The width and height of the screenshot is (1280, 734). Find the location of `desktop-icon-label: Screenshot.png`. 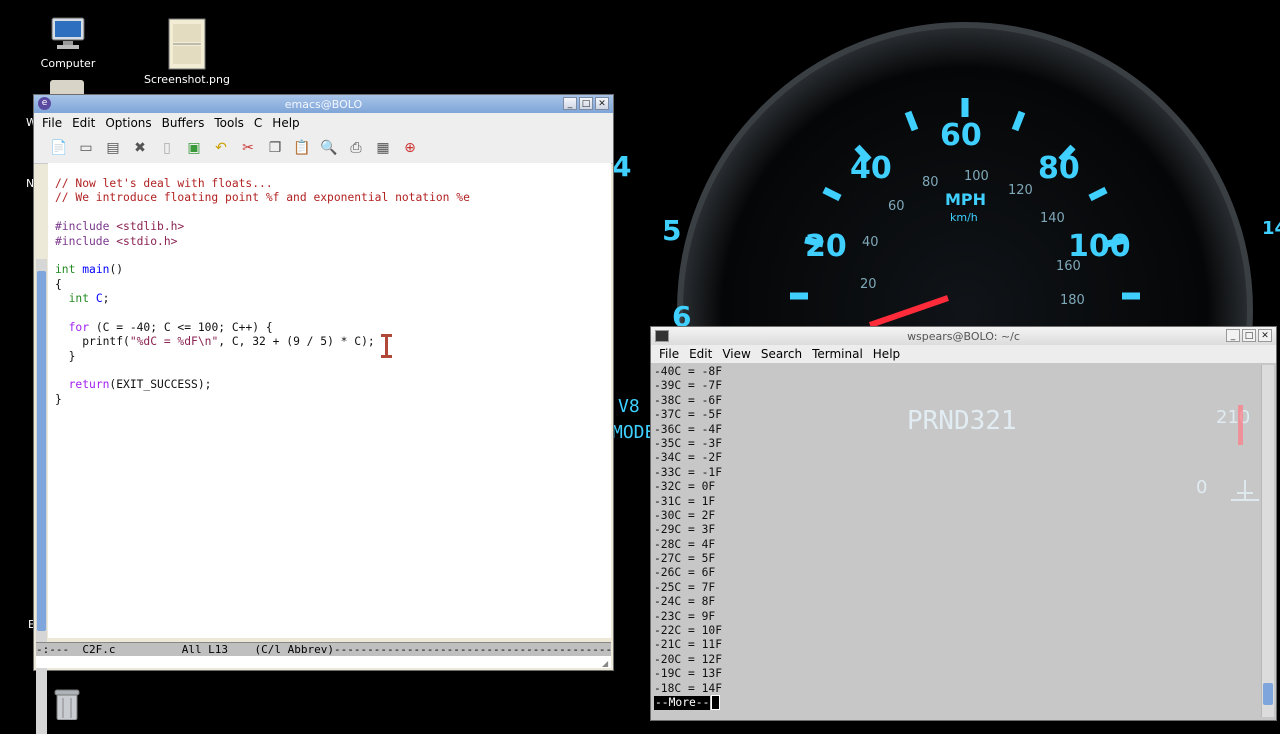

desktop-icon-label: Screenshot.png is located at coordinates (187, 79).